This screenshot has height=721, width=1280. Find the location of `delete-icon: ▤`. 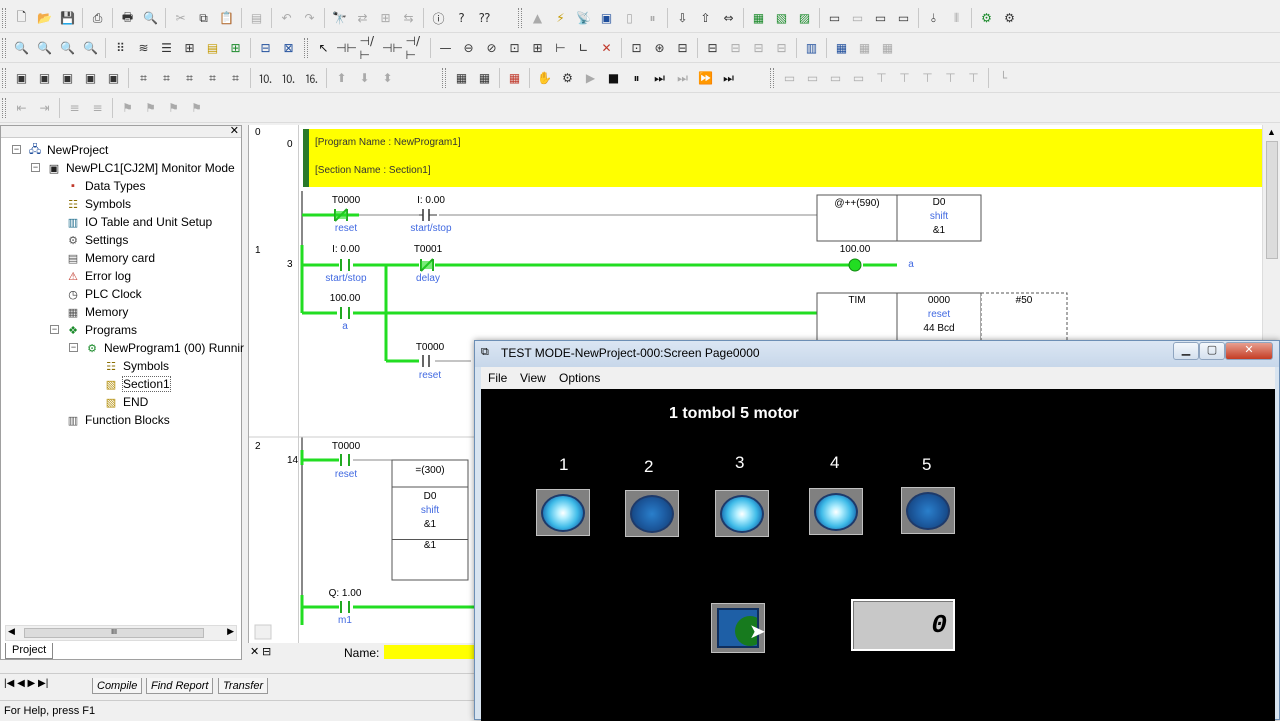

delete-icon: ▤ is located at coordinates (257, 18).